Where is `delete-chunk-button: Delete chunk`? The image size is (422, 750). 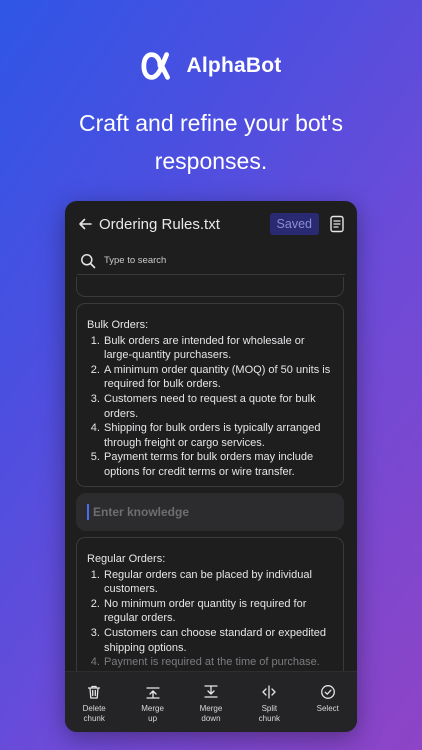 delete-chunk-button: Delete chunk is located at coordinates (94, 704).